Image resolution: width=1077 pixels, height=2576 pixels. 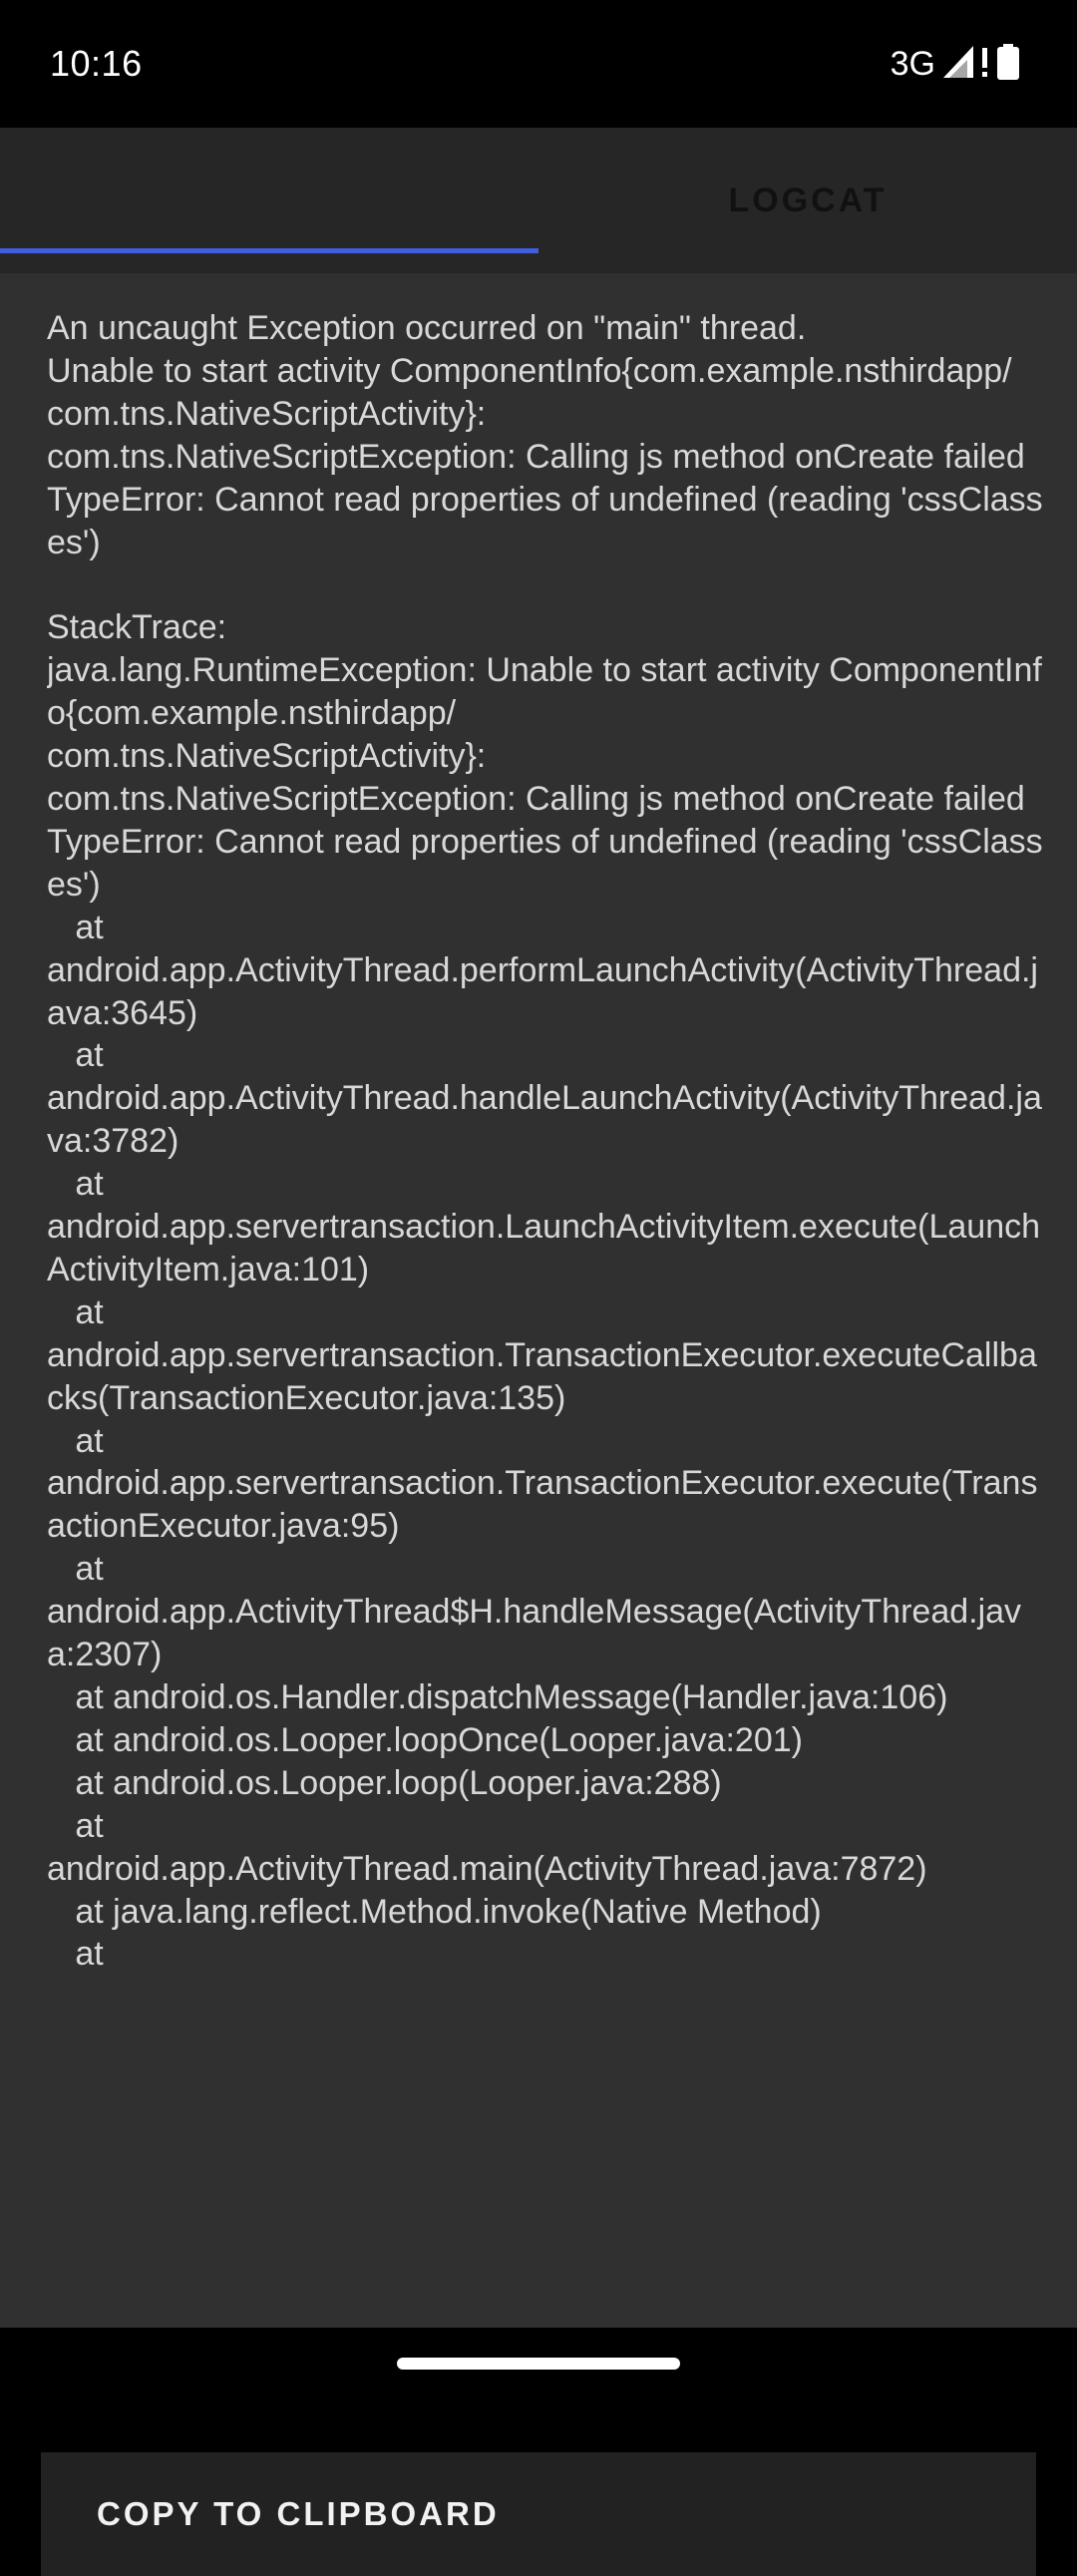 What do you see at coordinates (807, 200) in the screenshot?
I see `tab-logcat: LOGCAT` at bounding box center [807, 200].